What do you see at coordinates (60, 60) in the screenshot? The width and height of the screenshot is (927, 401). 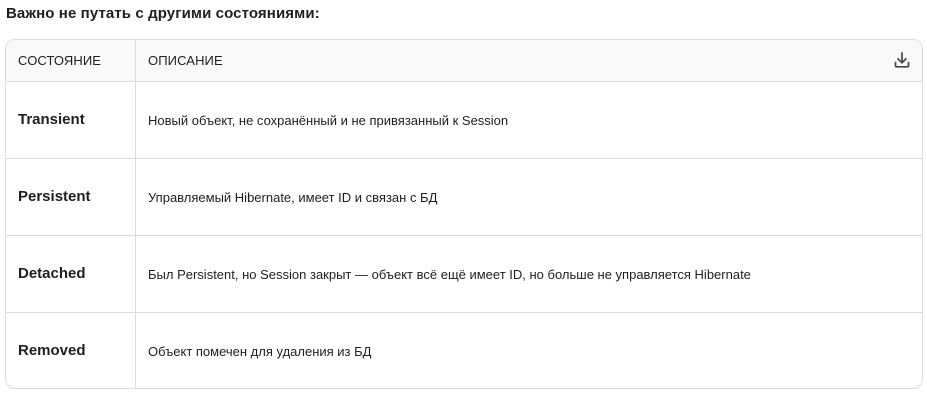 I see `column-header-state: Состояние` at bounding box center [60, 60].